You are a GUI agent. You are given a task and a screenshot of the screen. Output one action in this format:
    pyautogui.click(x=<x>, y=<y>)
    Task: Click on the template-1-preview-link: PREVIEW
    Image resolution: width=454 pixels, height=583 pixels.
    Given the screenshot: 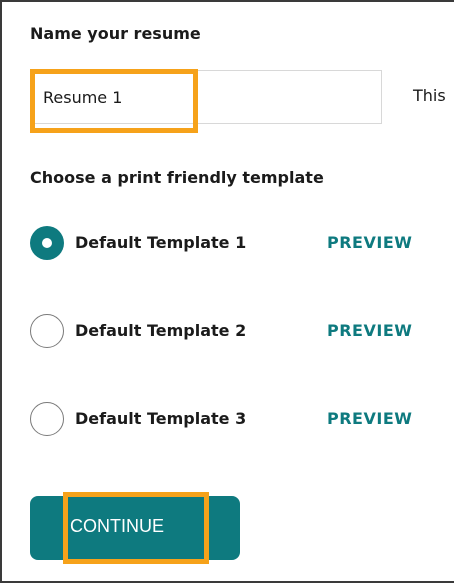 What is the action you would take?
    pyautogui.click(x=369, y=242)
    